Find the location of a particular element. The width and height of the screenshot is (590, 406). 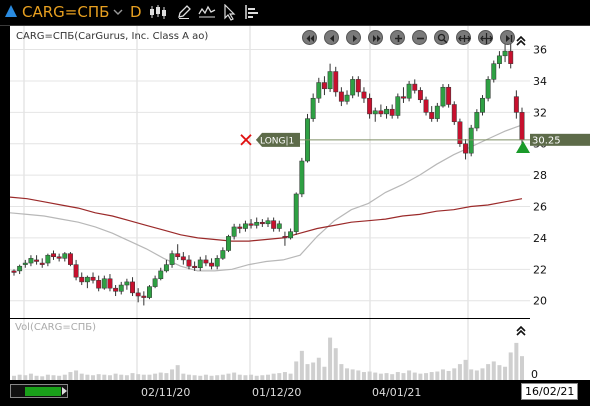

fit-all-button is located at coordinates (485, 37).